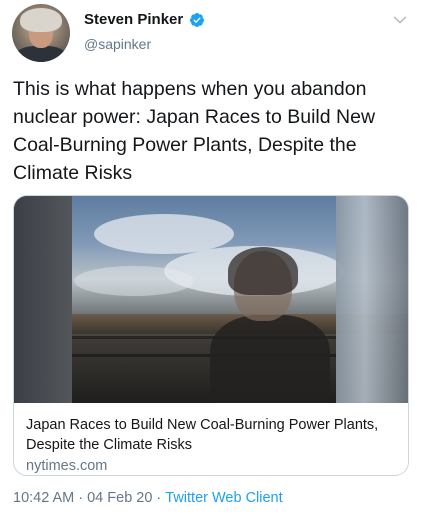 The width and height of the screenshot is (422, 520). I want to click on author-name-row: Steven Pinker, so click(144, 19).